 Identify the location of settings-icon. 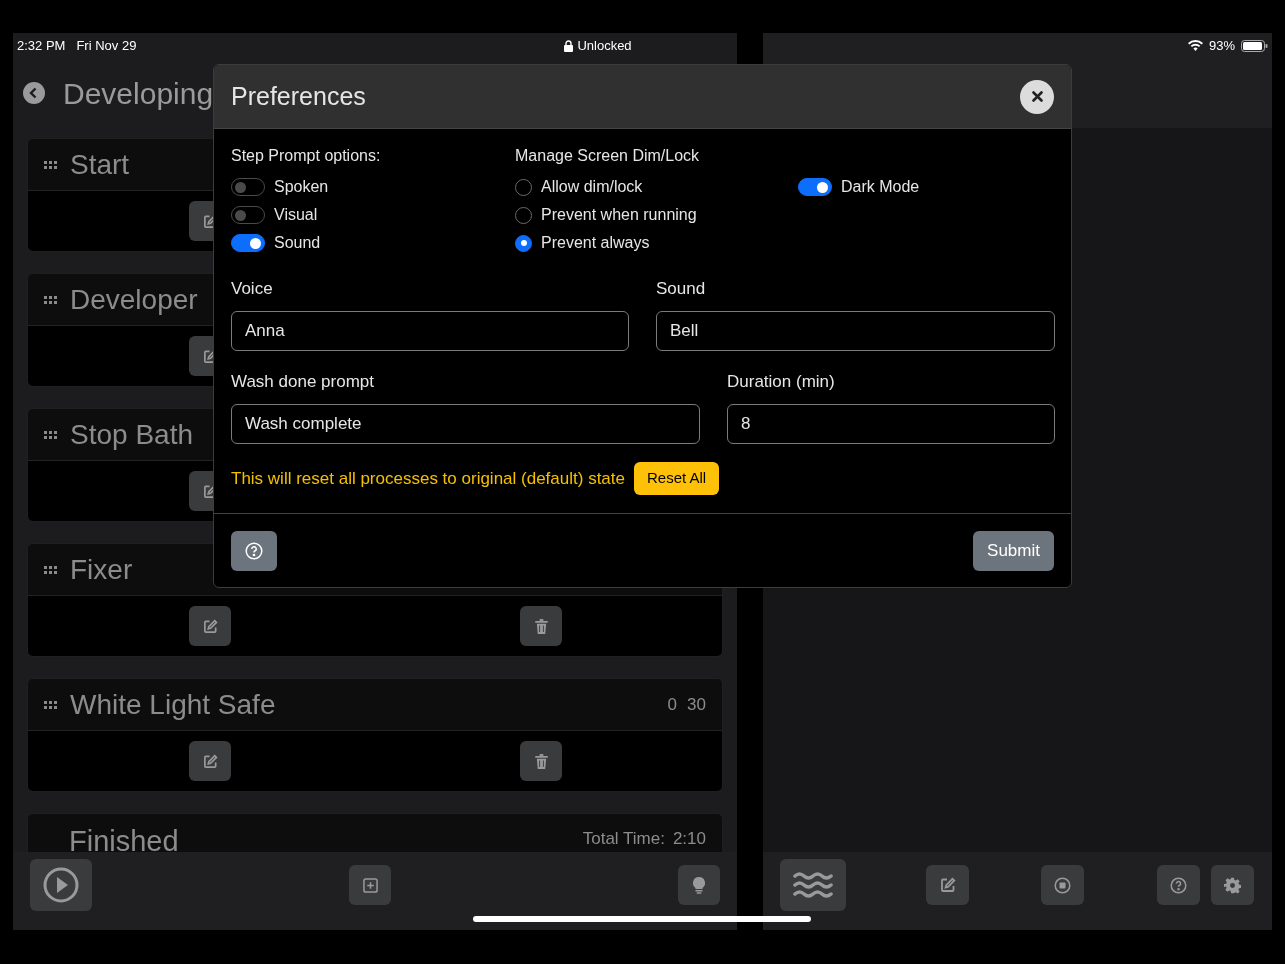
(1232, 885).